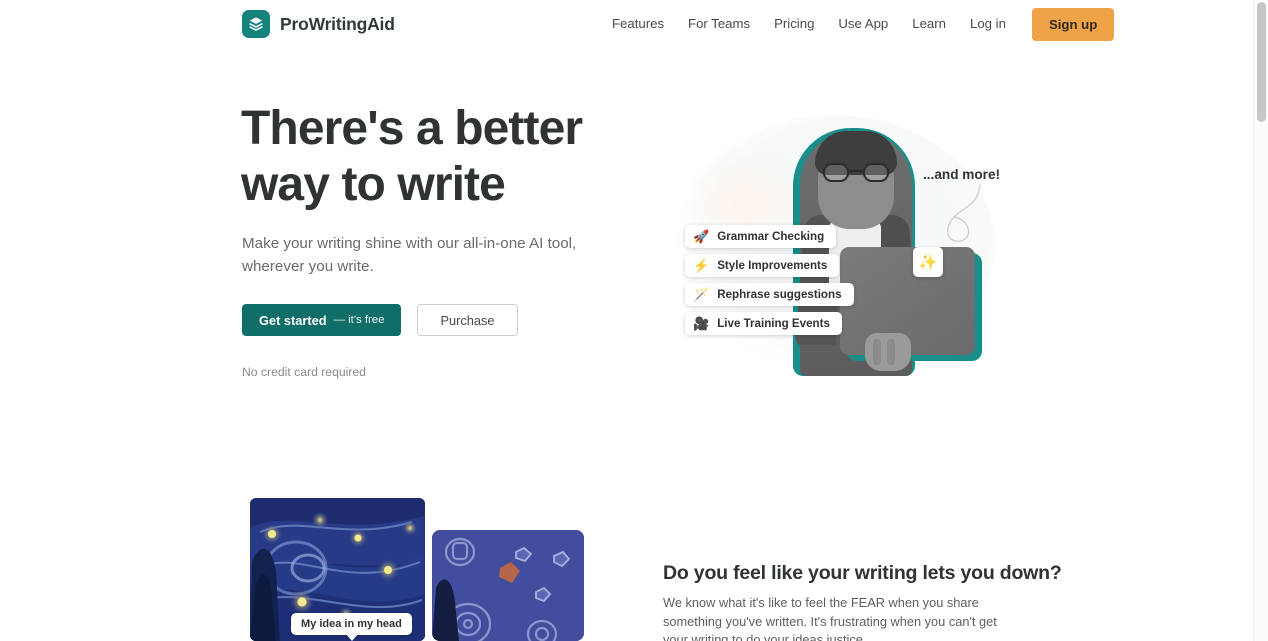 The image size is (1268, 641). Describe the element at coordinates (964, 213) in the screenshot. I see `curly-arrow-icon` at that location.